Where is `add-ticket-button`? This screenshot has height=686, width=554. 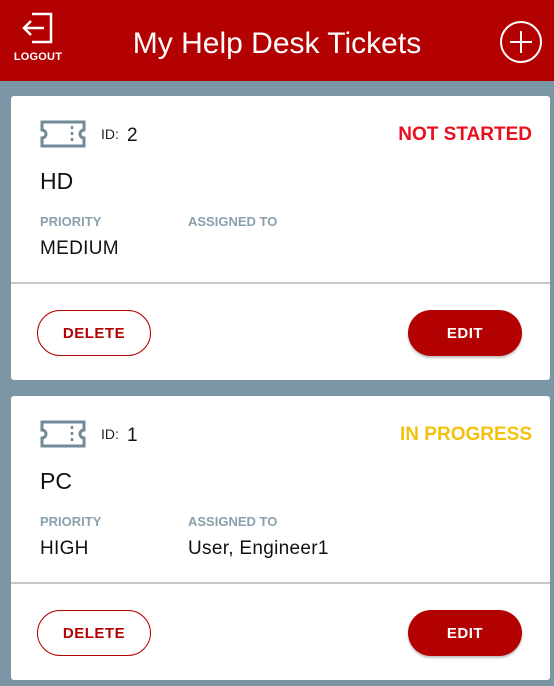
add-ticket-button is located at coordinates (521, 42).